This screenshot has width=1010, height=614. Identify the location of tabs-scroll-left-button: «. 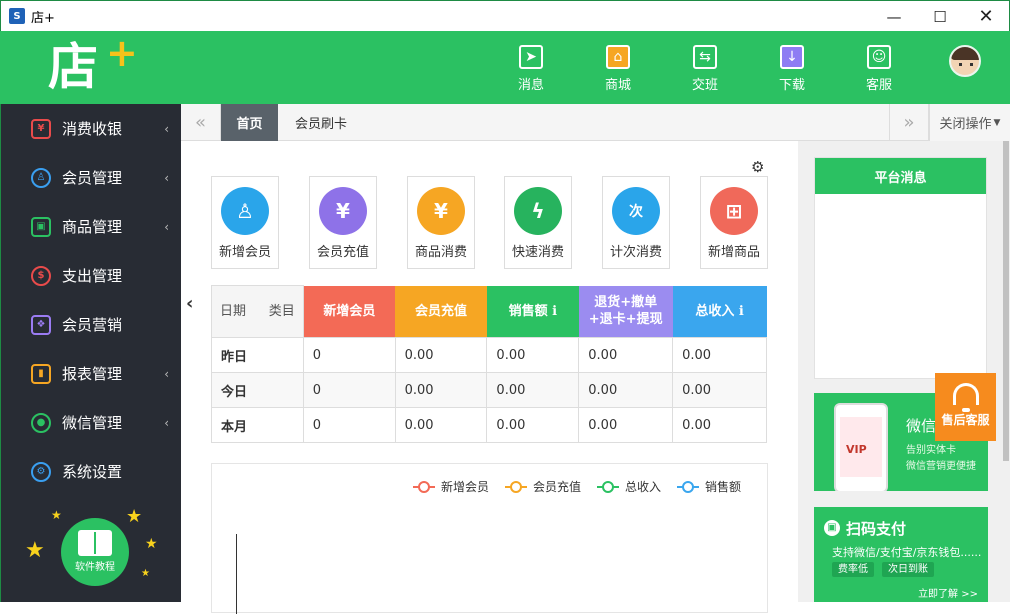
(201, 122).